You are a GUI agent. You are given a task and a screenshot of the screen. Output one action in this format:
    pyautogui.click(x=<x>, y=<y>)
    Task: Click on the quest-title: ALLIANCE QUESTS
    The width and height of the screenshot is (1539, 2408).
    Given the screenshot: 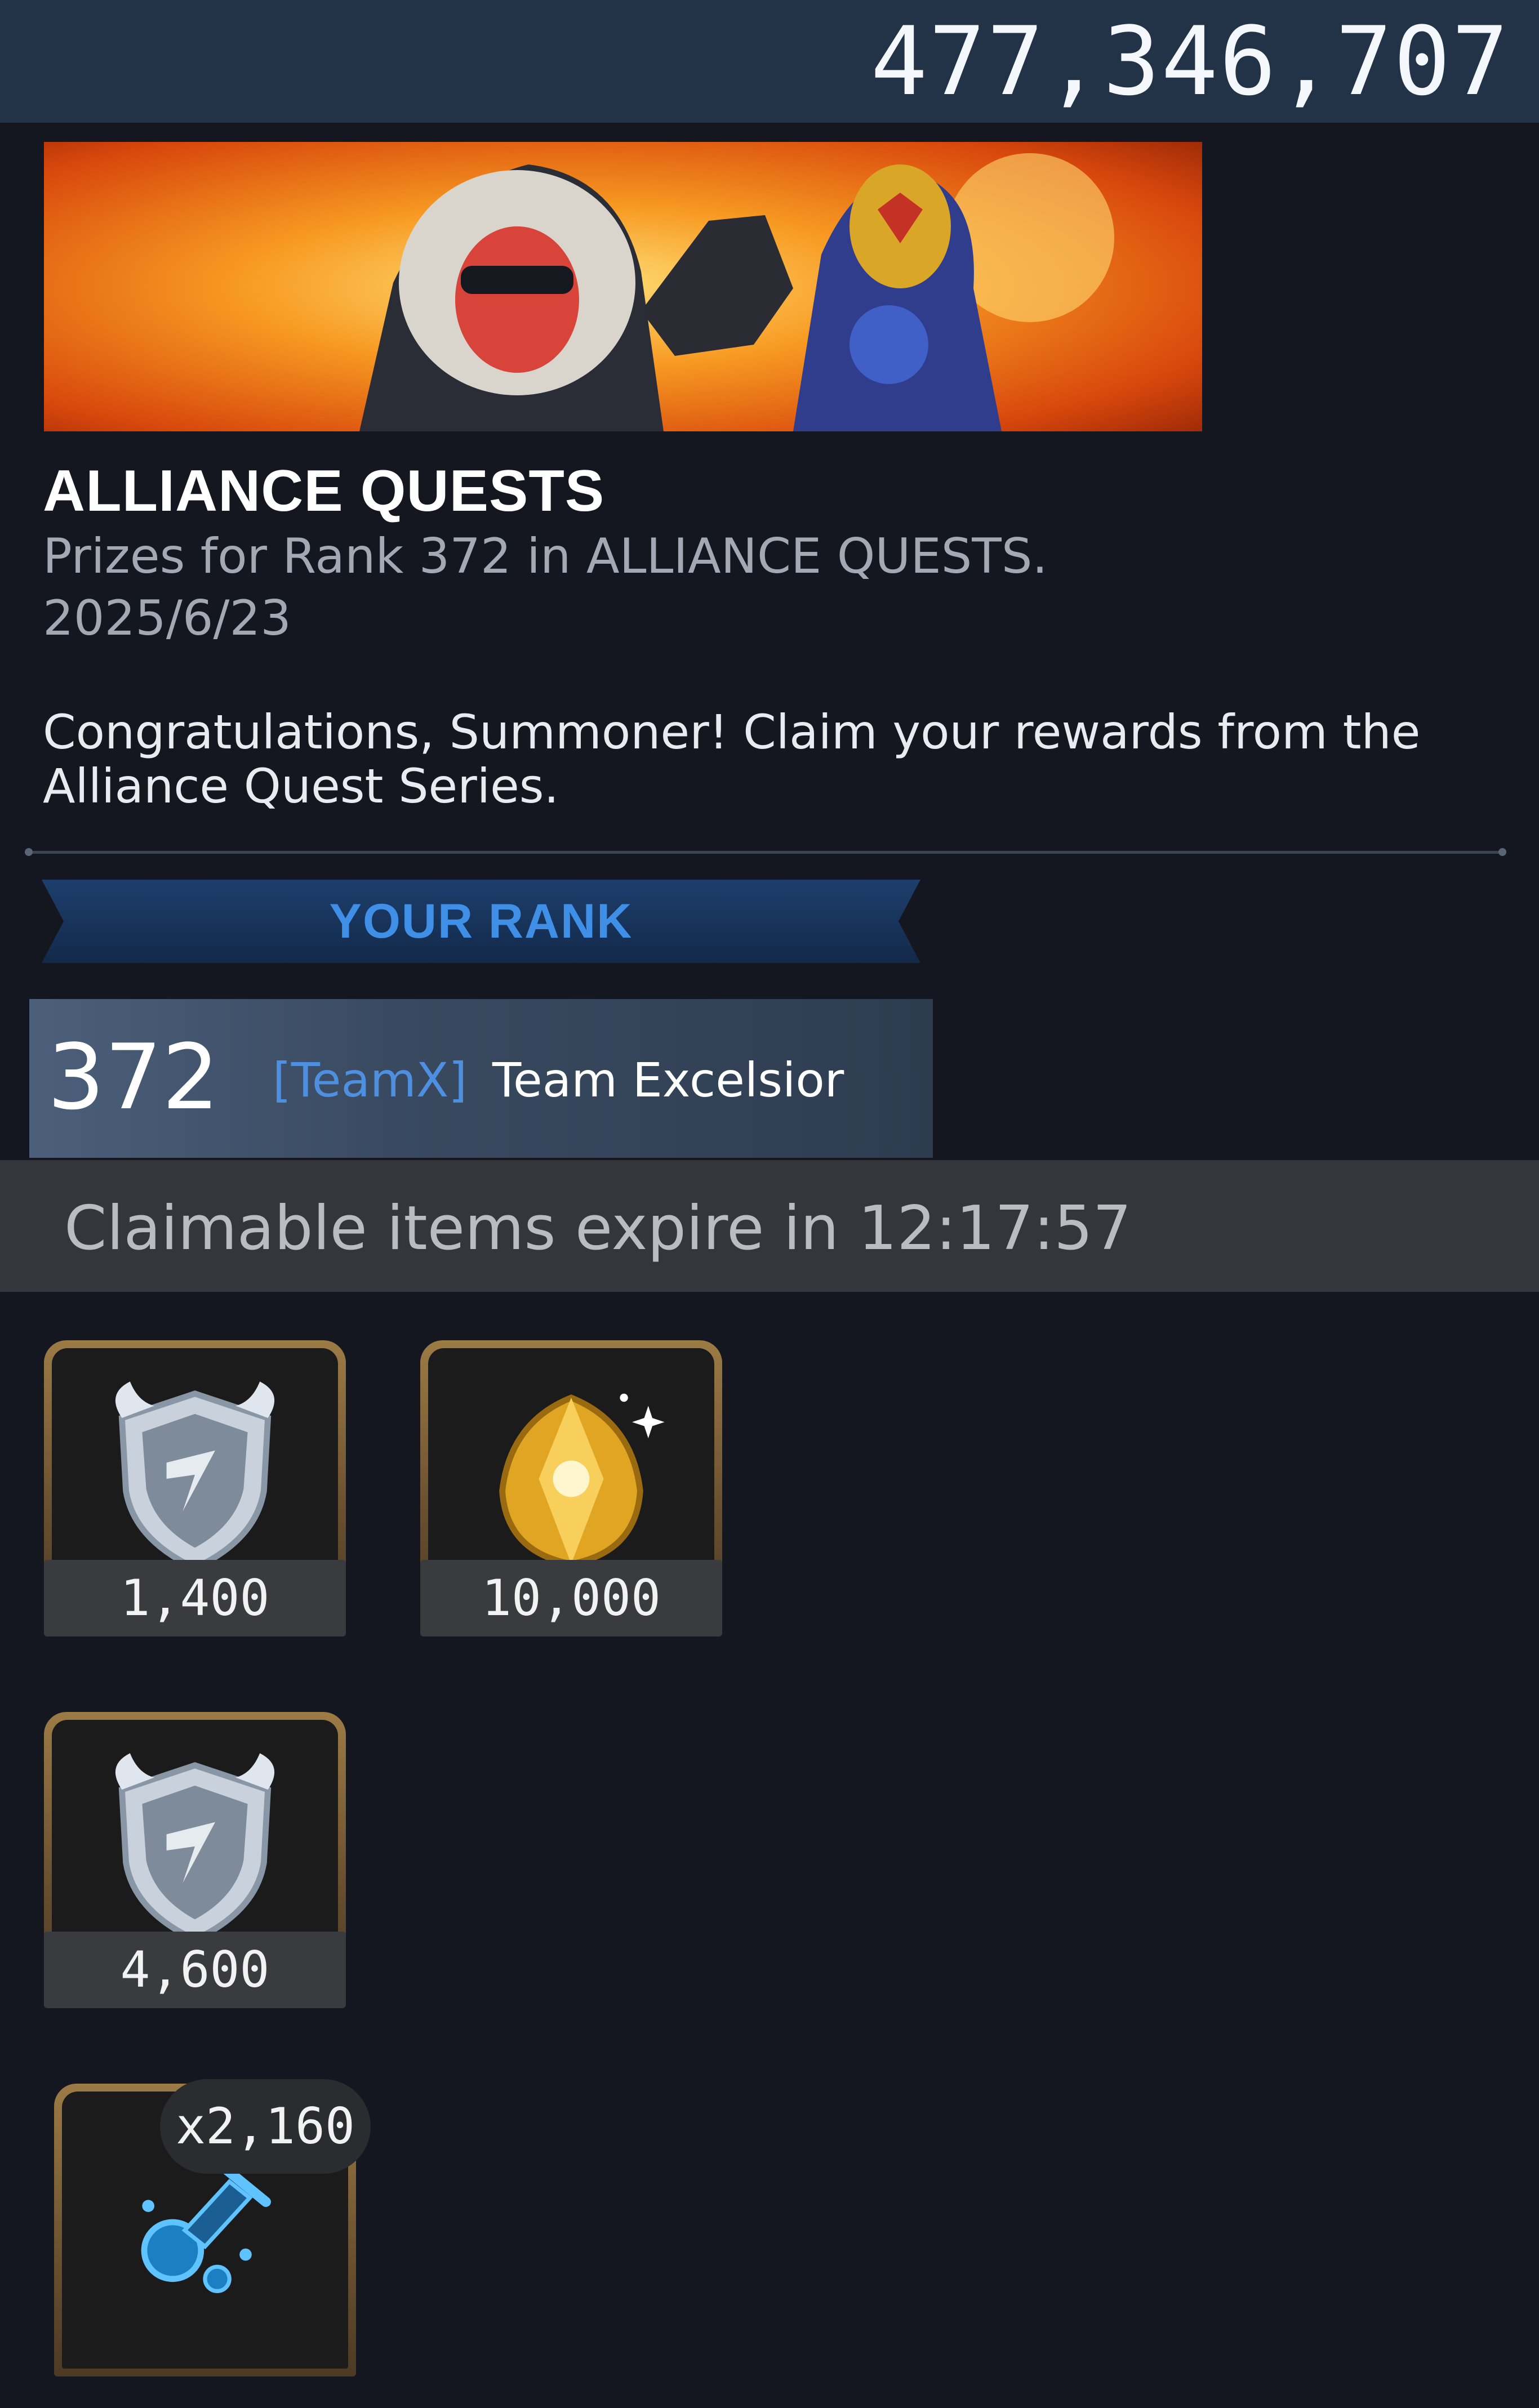 What is the action you would take?
    pyautogui.click(x=324, y=491)
    